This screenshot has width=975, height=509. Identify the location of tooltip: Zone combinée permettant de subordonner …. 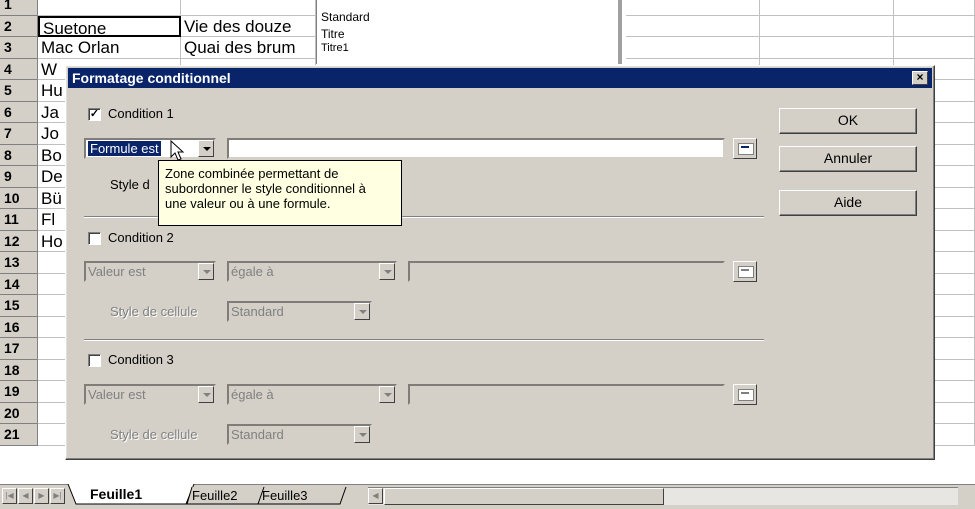
(280, 193).